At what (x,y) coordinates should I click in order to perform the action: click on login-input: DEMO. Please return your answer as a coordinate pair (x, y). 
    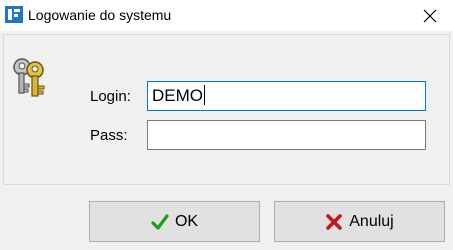
    Looking at the image, I should click on (286, 96).